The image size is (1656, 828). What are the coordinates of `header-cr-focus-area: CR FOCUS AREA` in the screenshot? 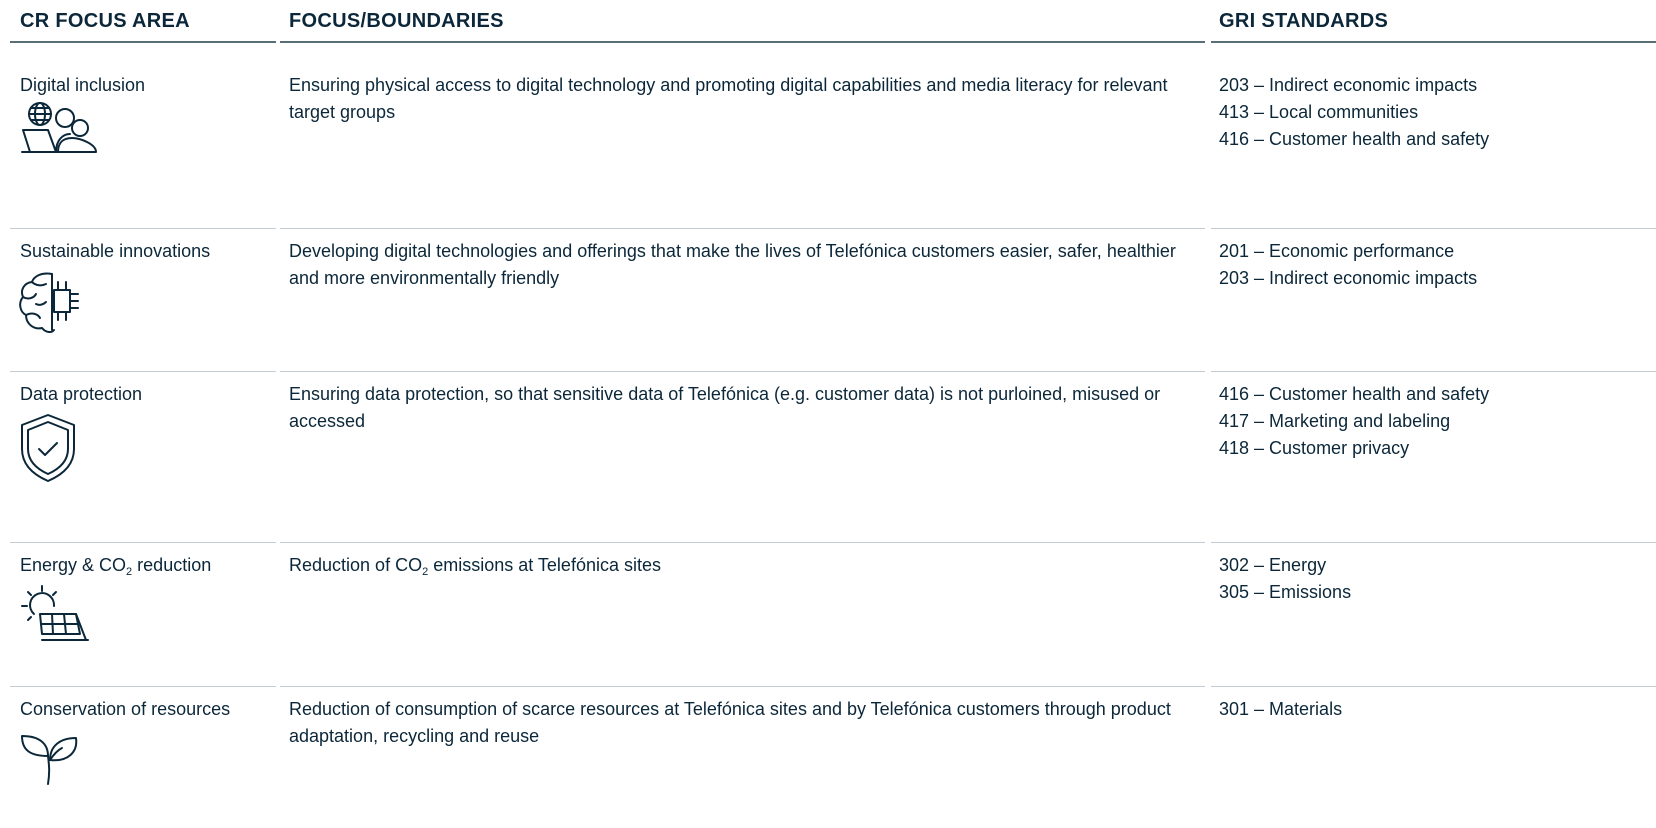 It's located at (105, 21).